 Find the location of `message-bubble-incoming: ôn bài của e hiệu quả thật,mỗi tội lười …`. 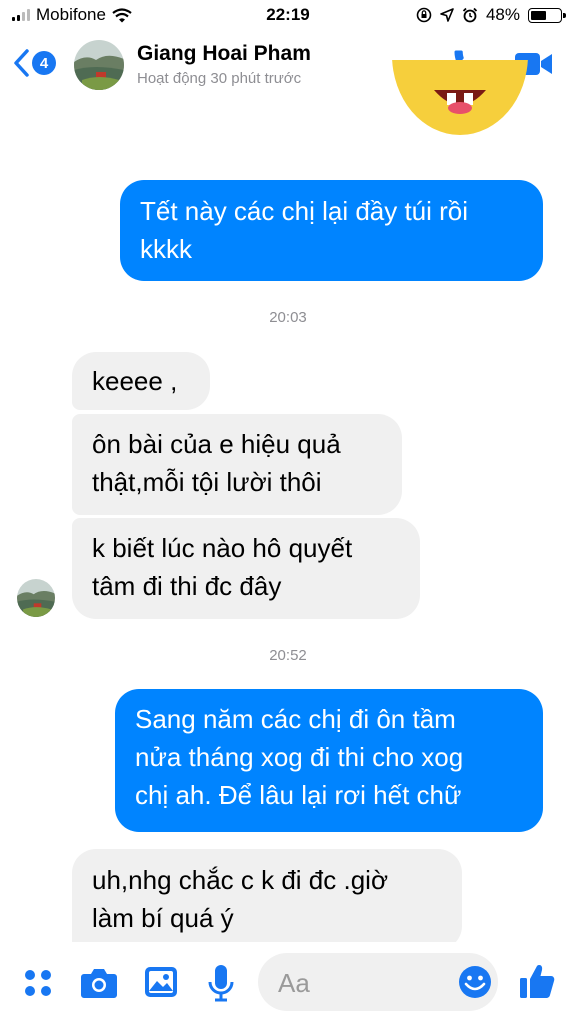

message-bubble-incoming: ôn bài của e hiệu quả thật,mỗi tội lười … is located at coordinates (237, 464).